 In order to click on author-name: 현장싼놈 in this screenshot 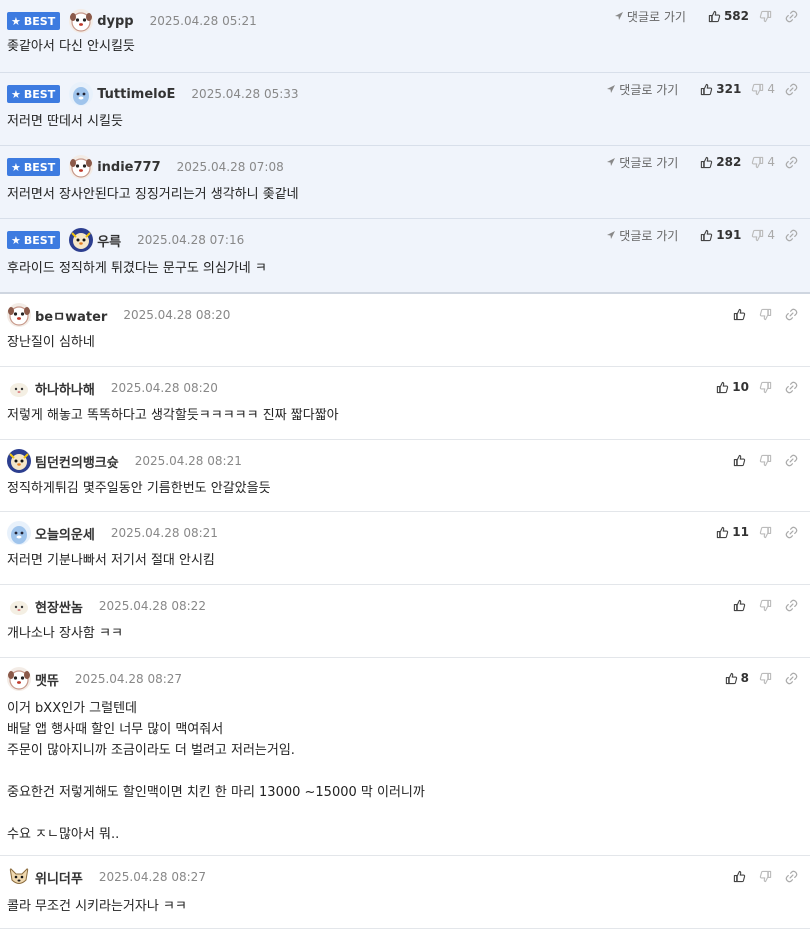, I will do `click(59, 606)`.